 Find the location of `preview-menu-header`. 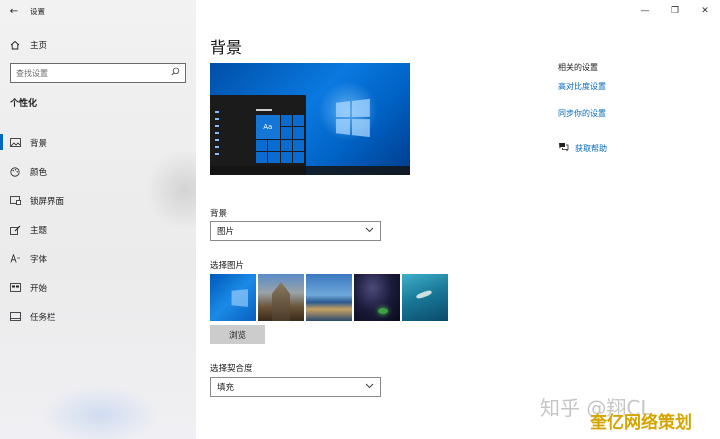

preview-menu-header is located at coordinates (264, 110).